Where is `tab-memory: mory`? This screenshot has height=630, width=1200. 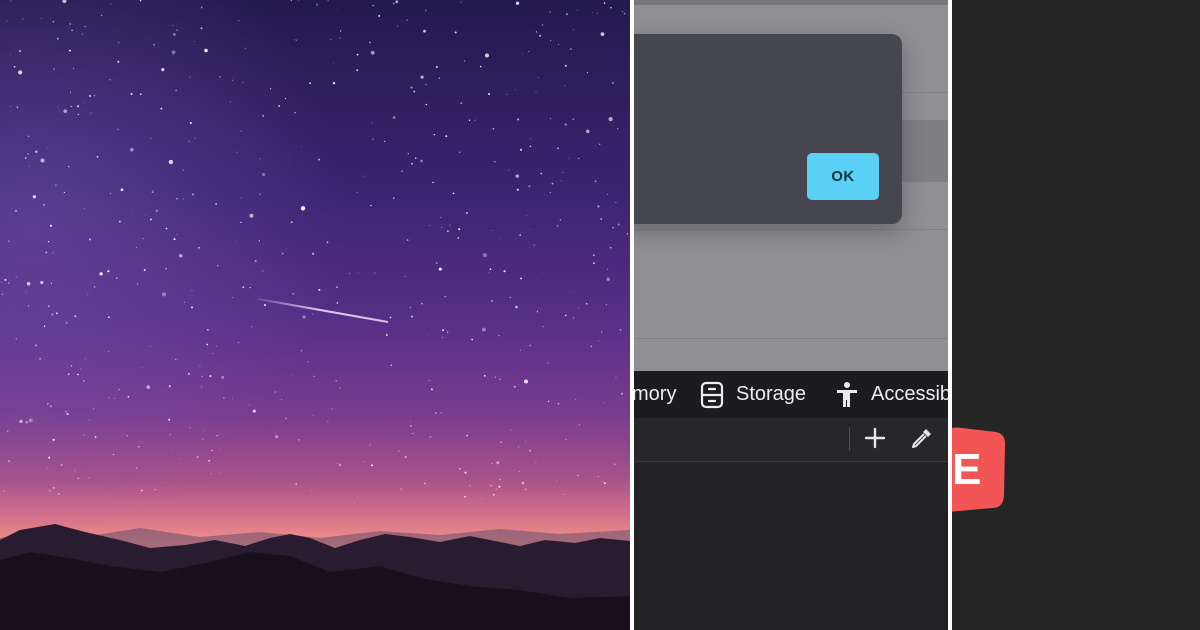 tab-memory: mory is located at coordinates (655, 394).